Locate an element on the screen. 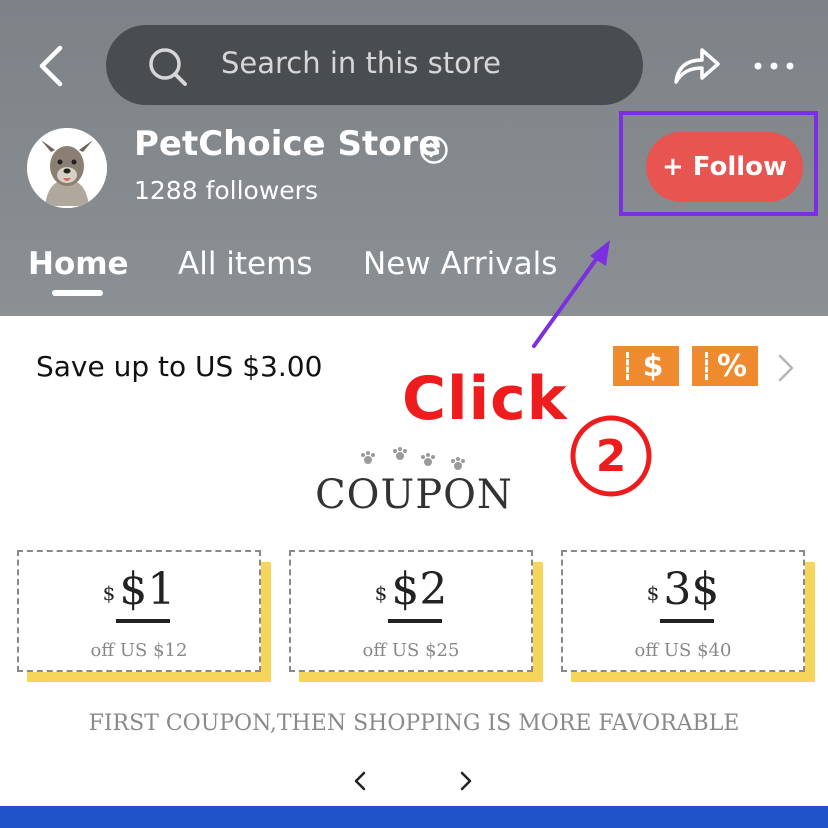  search-icon is located at coordinates (168, 67).